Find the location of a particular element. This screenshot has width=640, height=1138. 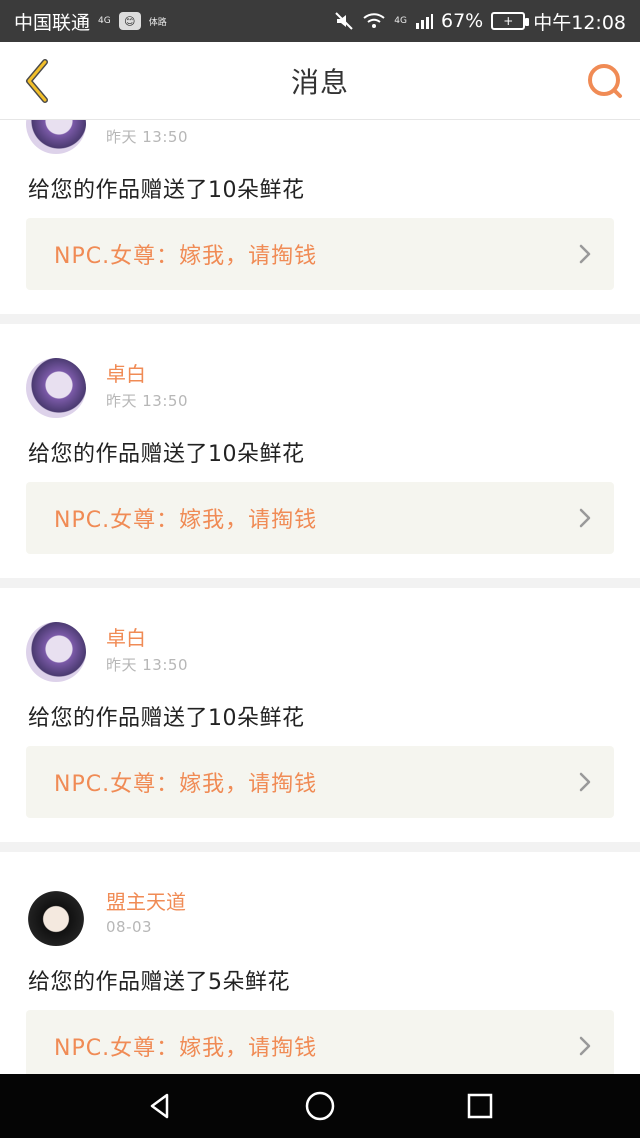

back-triangle-icon is located at coordinates (159, 1106).